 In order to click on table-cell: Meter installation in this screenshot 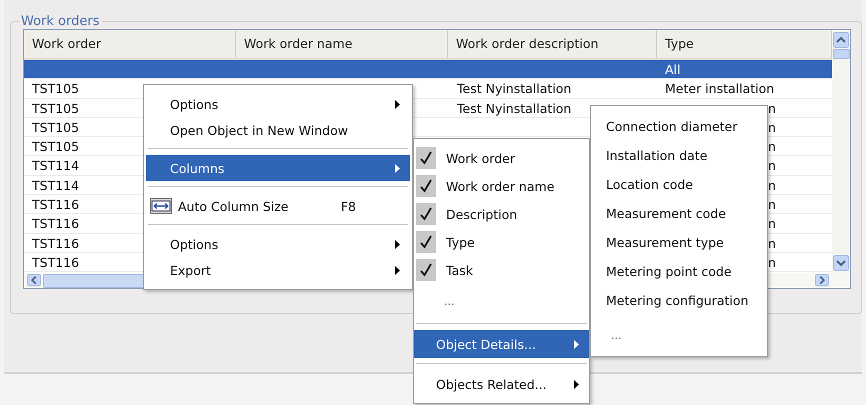, I will do `click(719, 88)`.